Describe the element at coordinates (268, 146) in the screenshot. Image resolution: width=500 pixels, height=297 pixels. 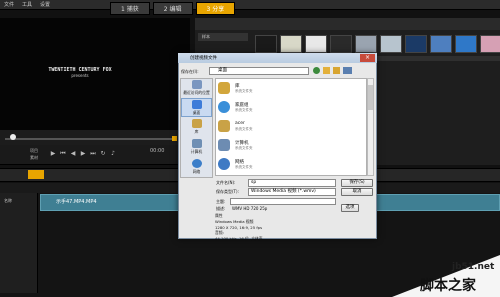
I see `list-item: 计算机 系统文件夹` at that location.